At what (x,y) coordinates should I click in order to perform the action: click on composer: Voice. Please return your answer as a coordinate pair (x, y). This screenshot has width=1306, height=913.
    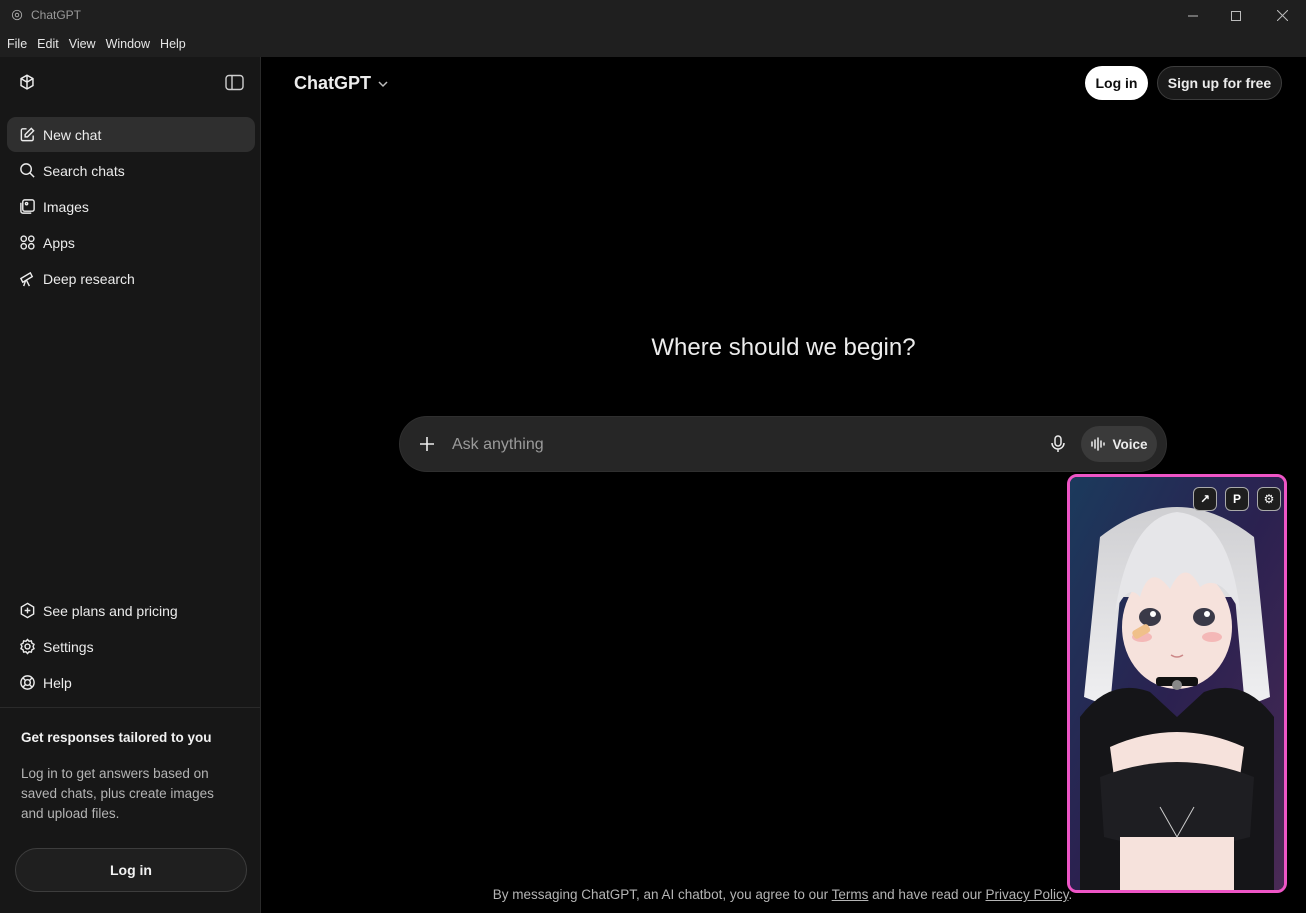
    Looking at the image, I should click on (783, 444).